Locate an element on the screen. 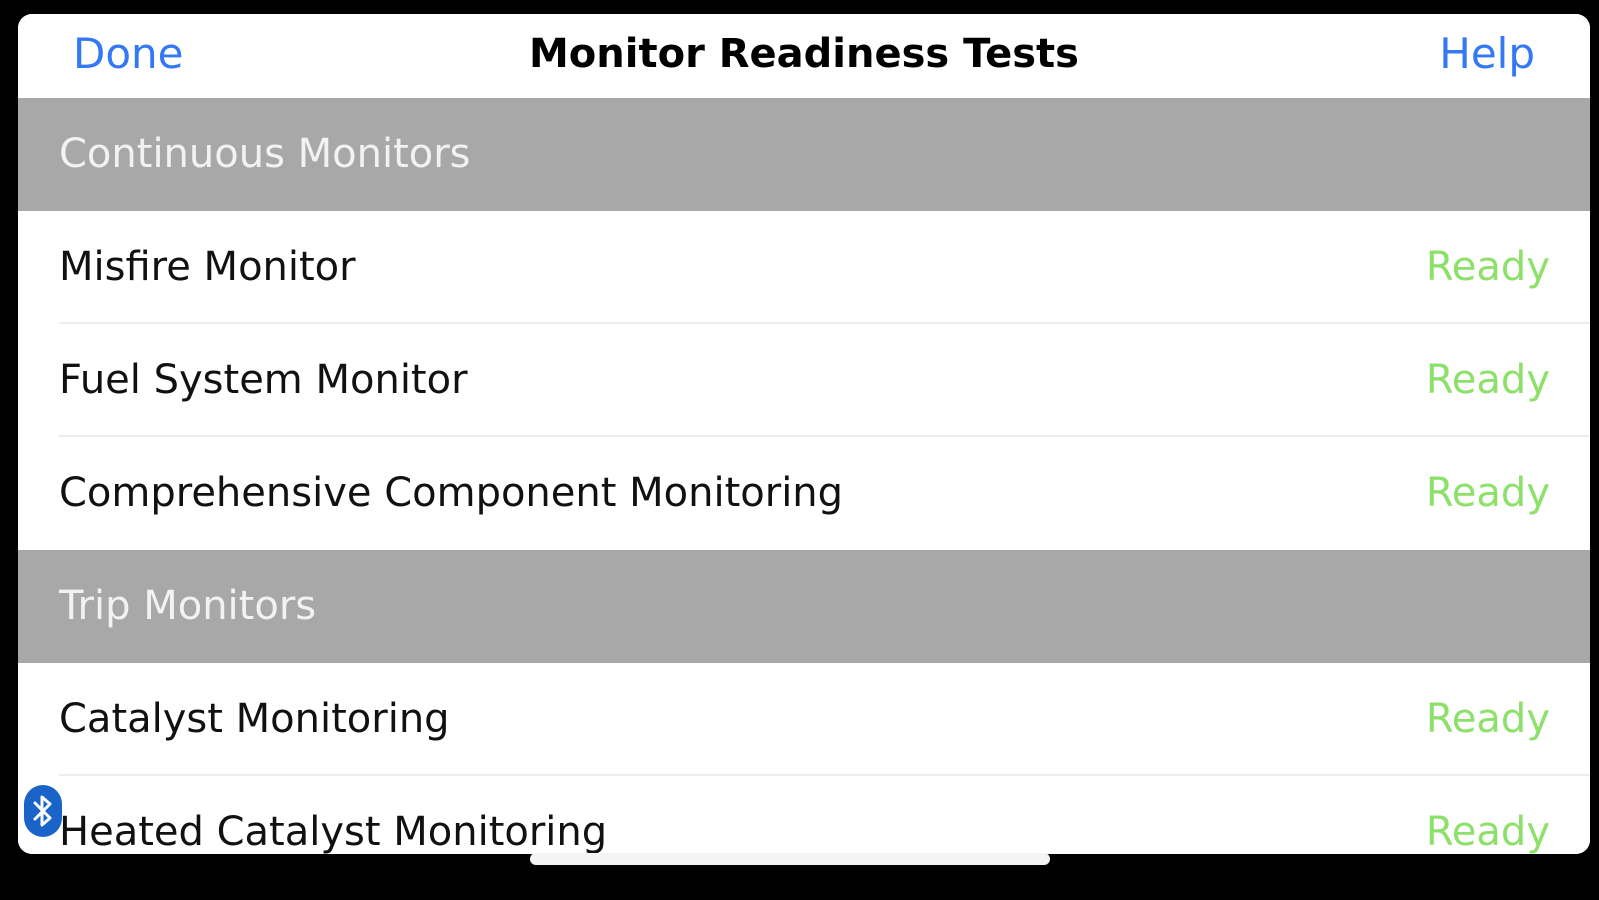 The height and width of the screenshot is (900, 1599). section-header-continuous-monitors: Continuous Monitors is located at coordinates (804, 154).